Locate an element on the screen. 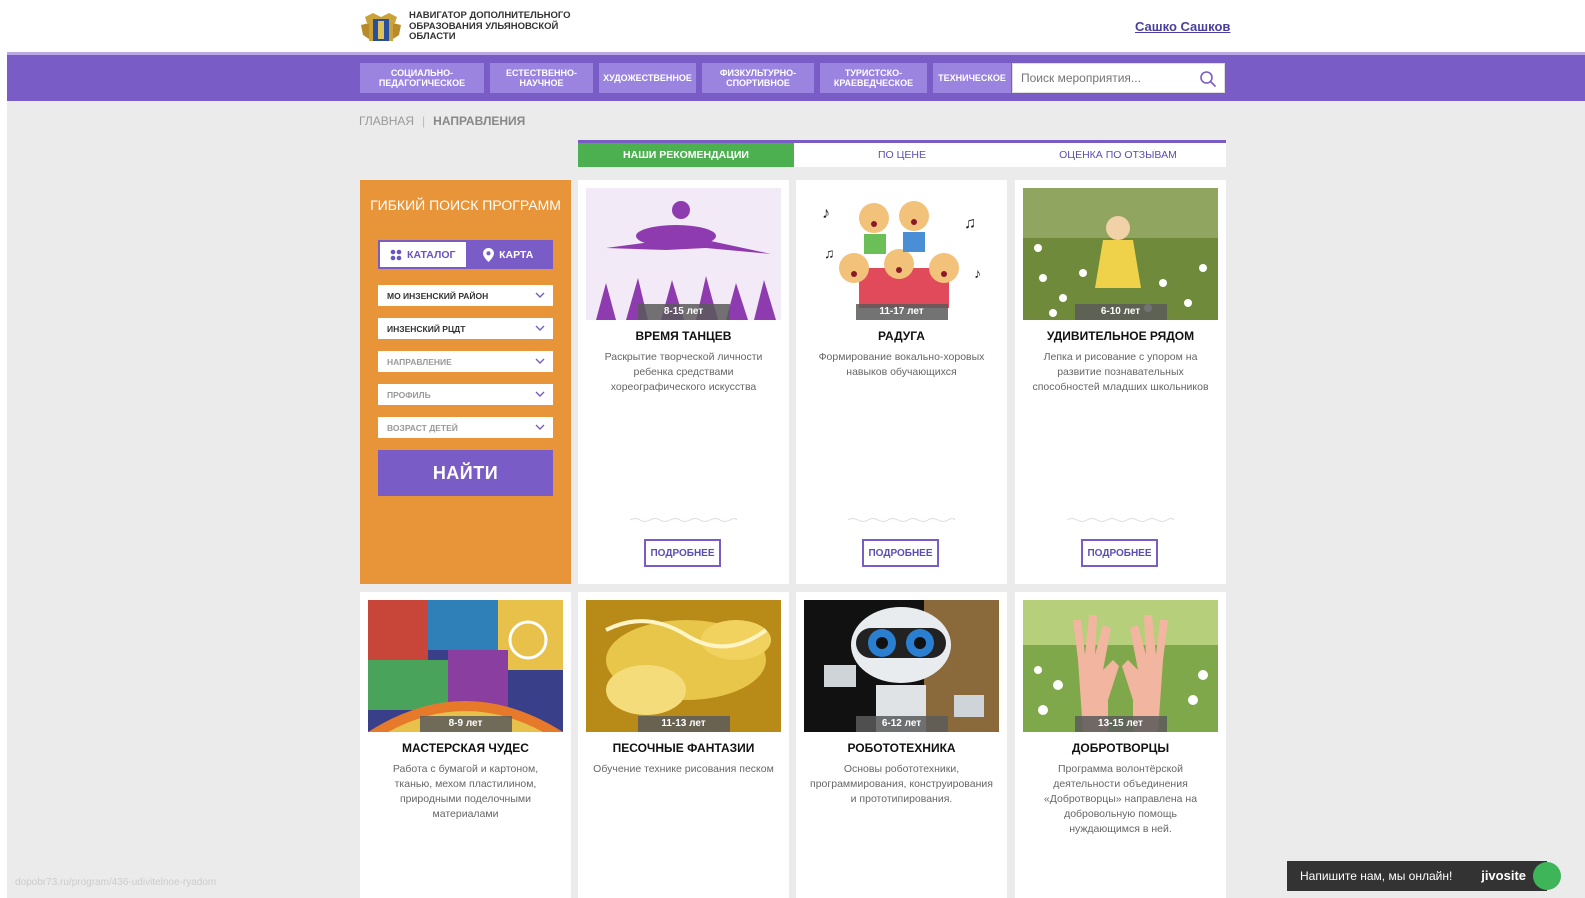 The height and width of the screenshot is (898, 1585). robot-illustration is located at coordinates (901, 666).